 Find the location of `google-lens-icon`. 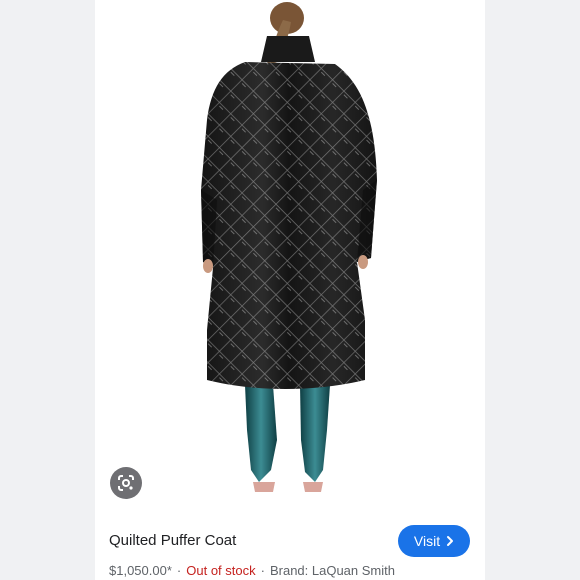

google-lens-icon is located at coordinates (126, 483).